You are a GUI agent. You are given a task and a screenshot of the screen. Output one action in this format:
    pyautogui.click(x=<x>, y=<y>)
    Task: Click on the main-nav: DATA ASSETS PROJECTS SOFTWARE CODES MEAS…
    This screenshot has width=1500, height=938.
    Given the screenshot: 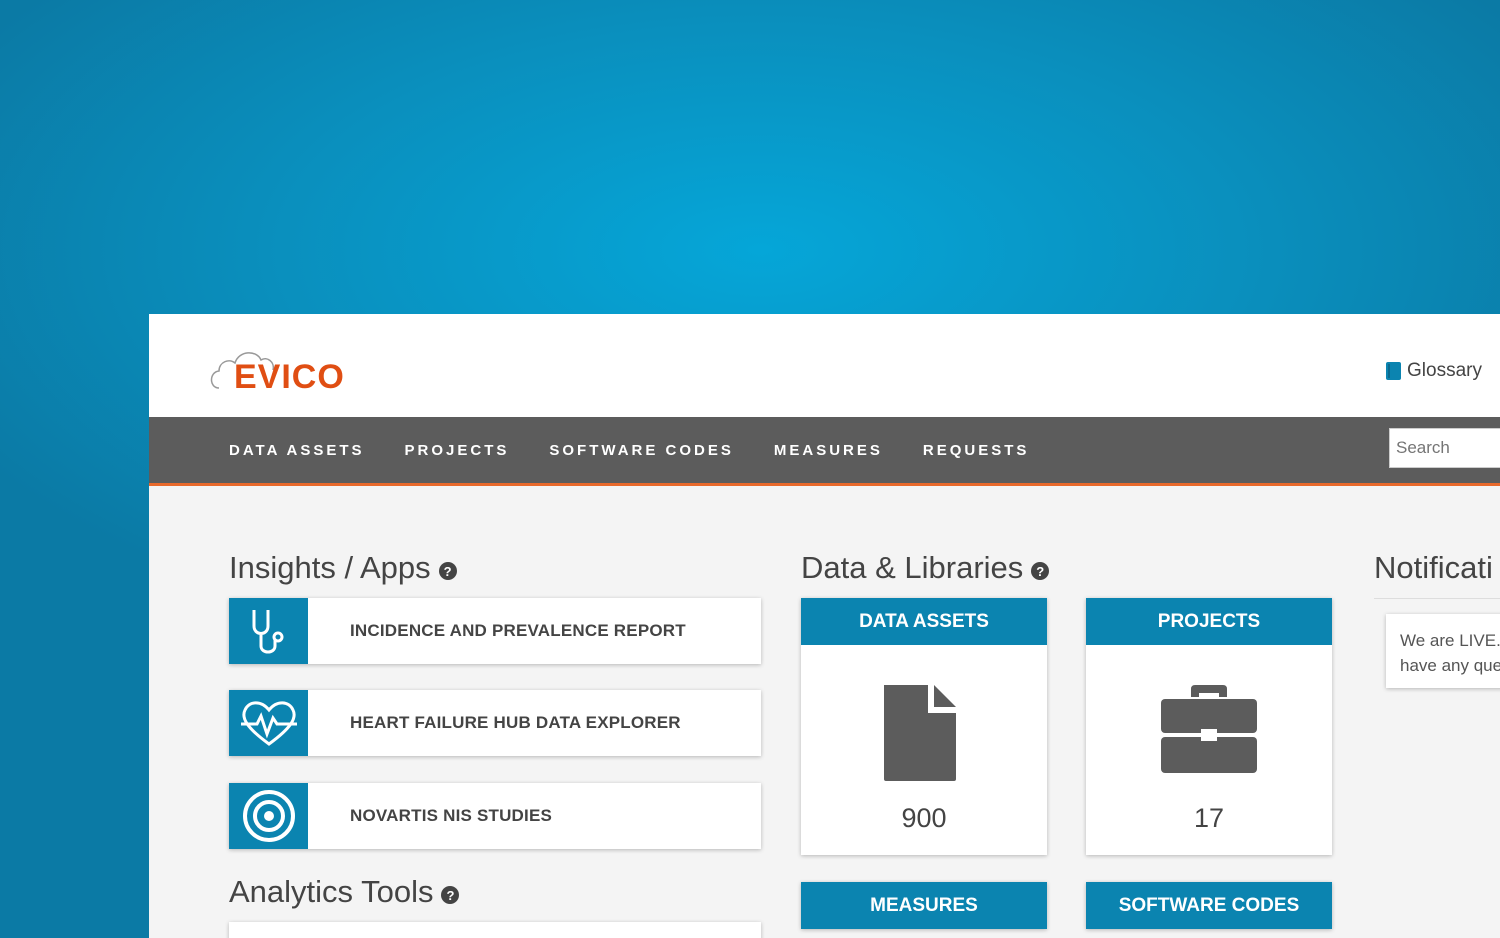 What is the action you would take?
    pyautogui.click(x=824, y=451)
    